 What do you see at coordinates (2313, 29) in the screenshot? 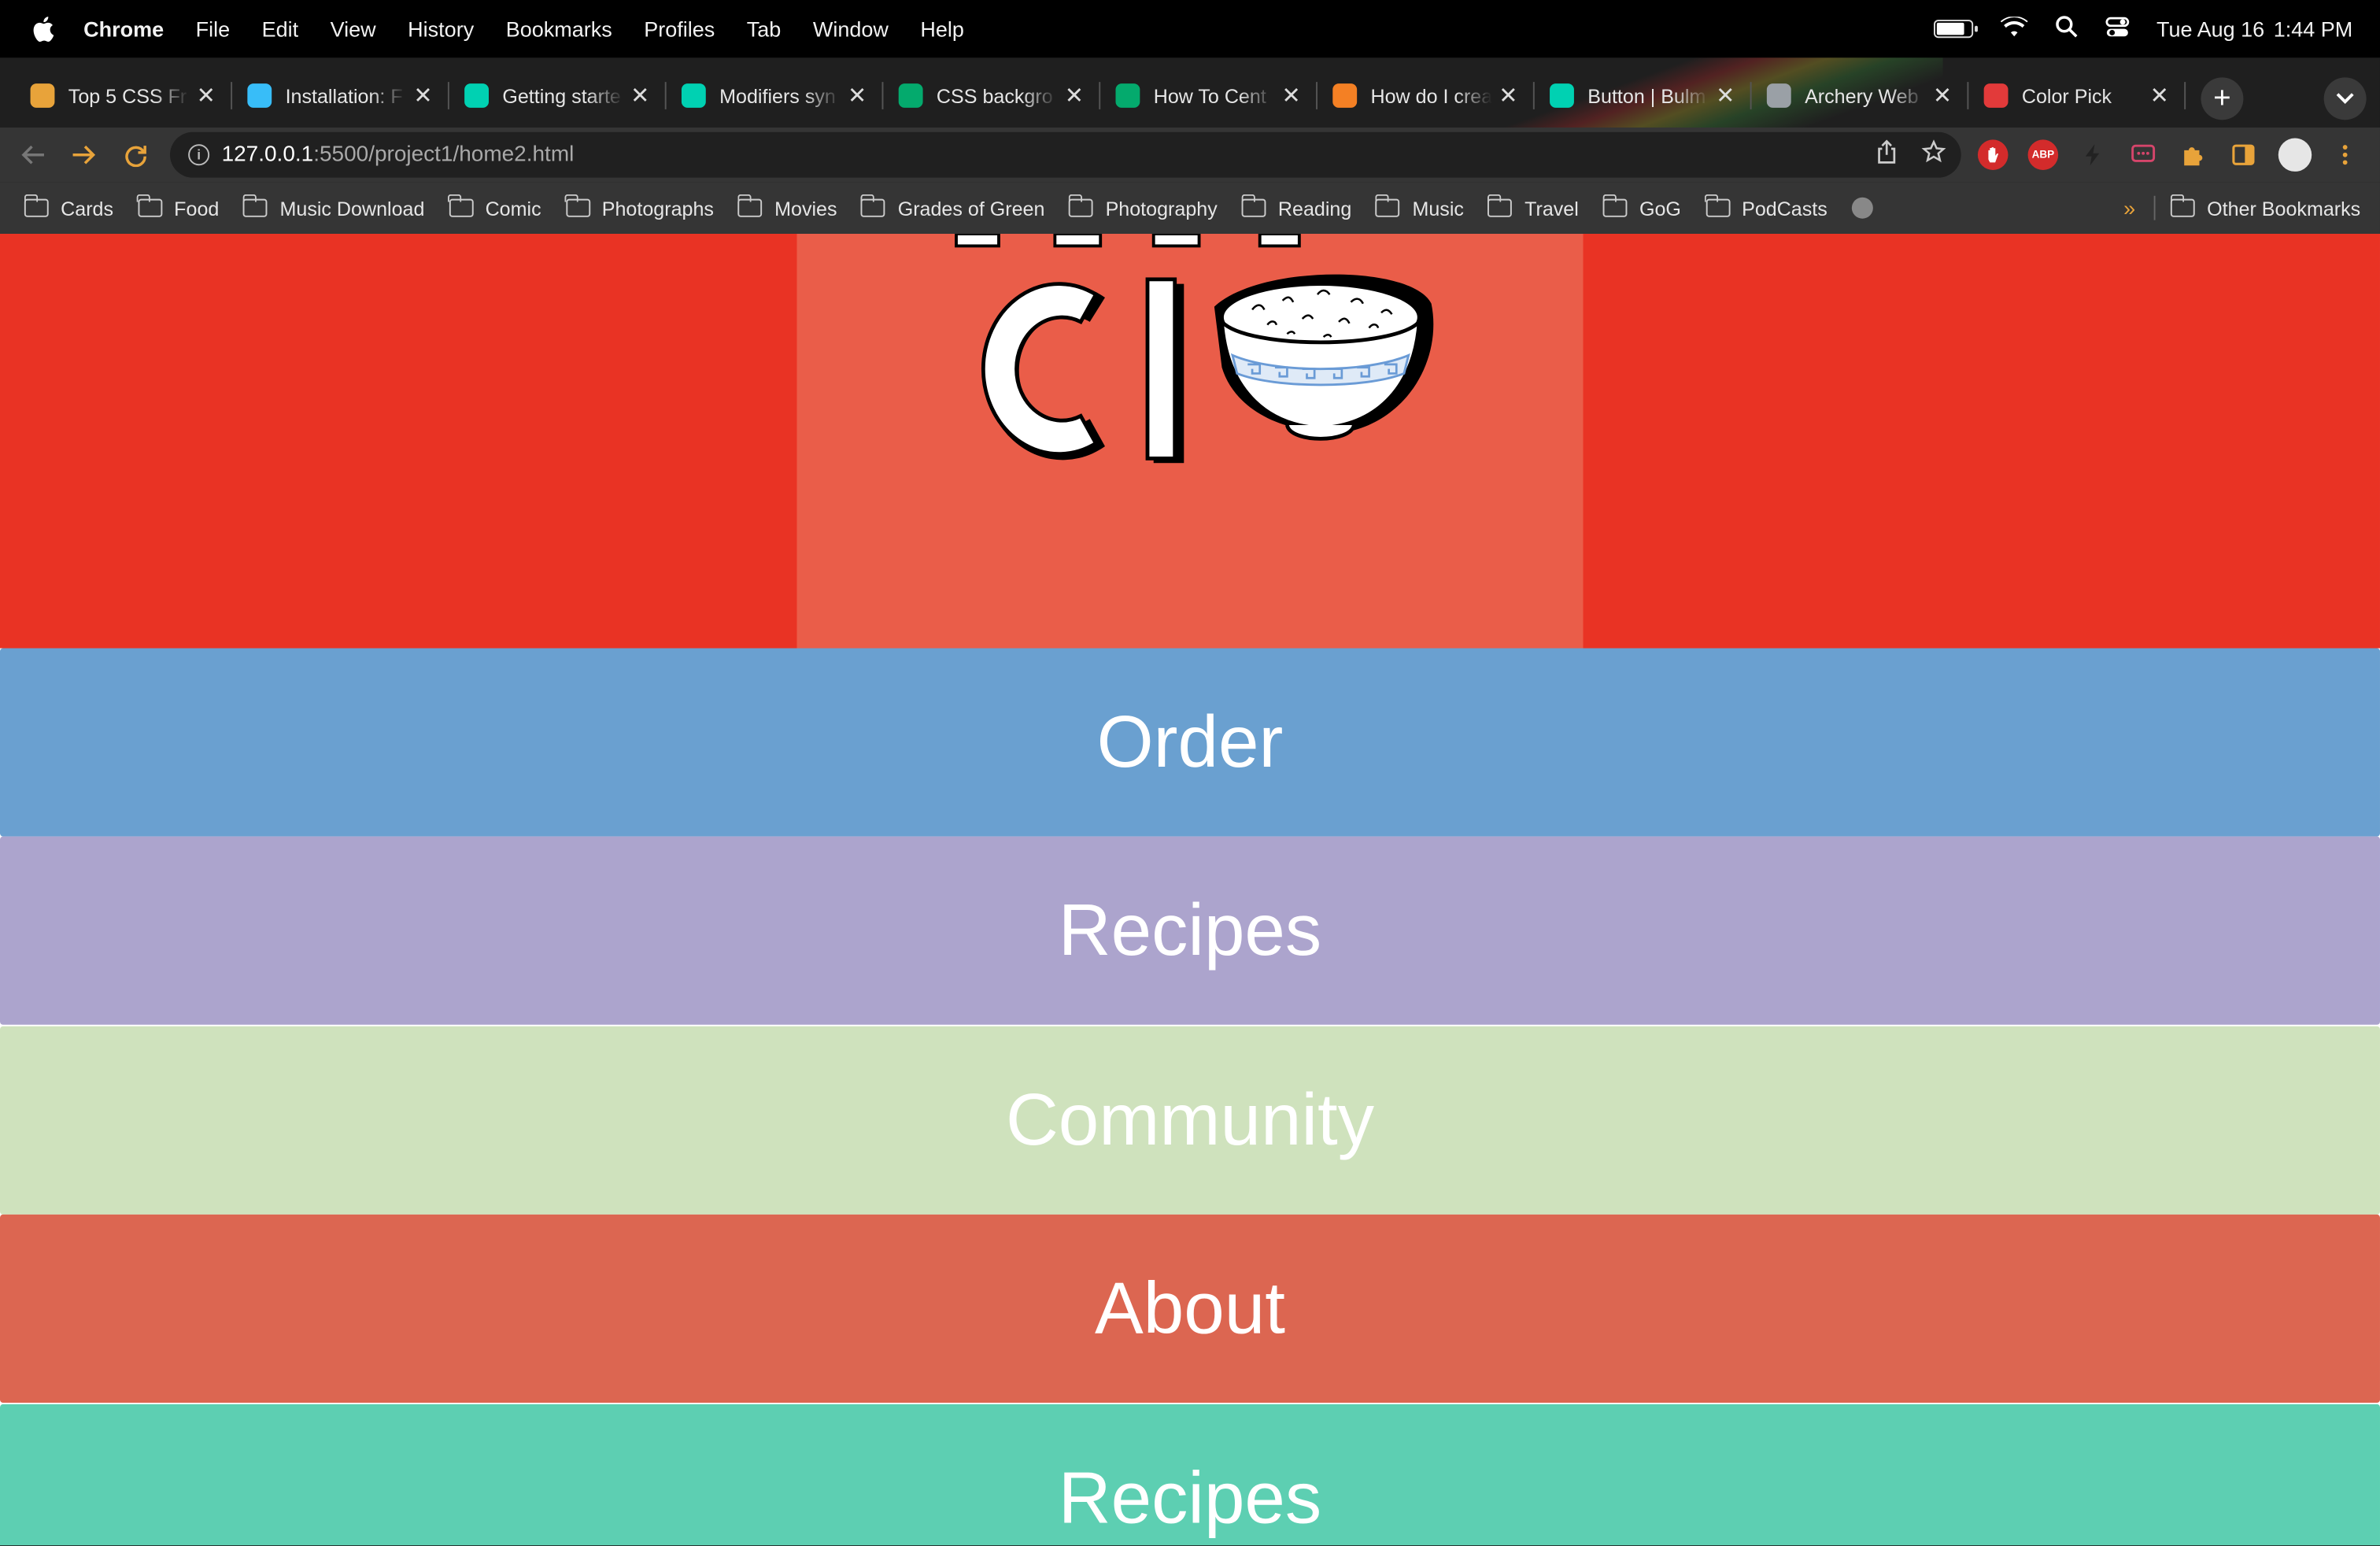
I see `menu-time: 1:44 PM` at bounding box center [2313, 29].